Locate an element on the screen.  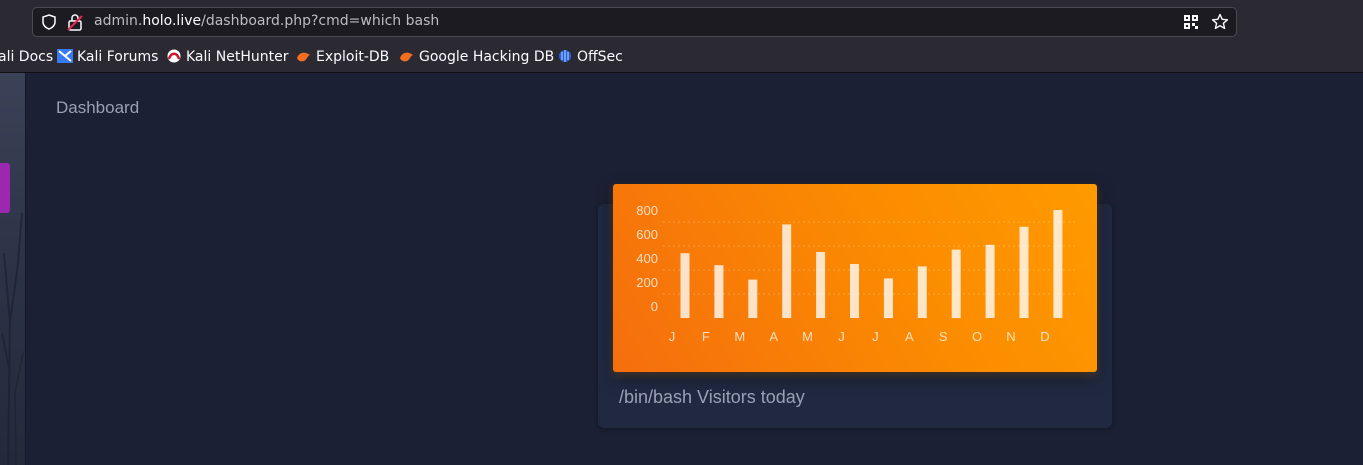
qr-code-icon is located at coordinates (1191, 22).